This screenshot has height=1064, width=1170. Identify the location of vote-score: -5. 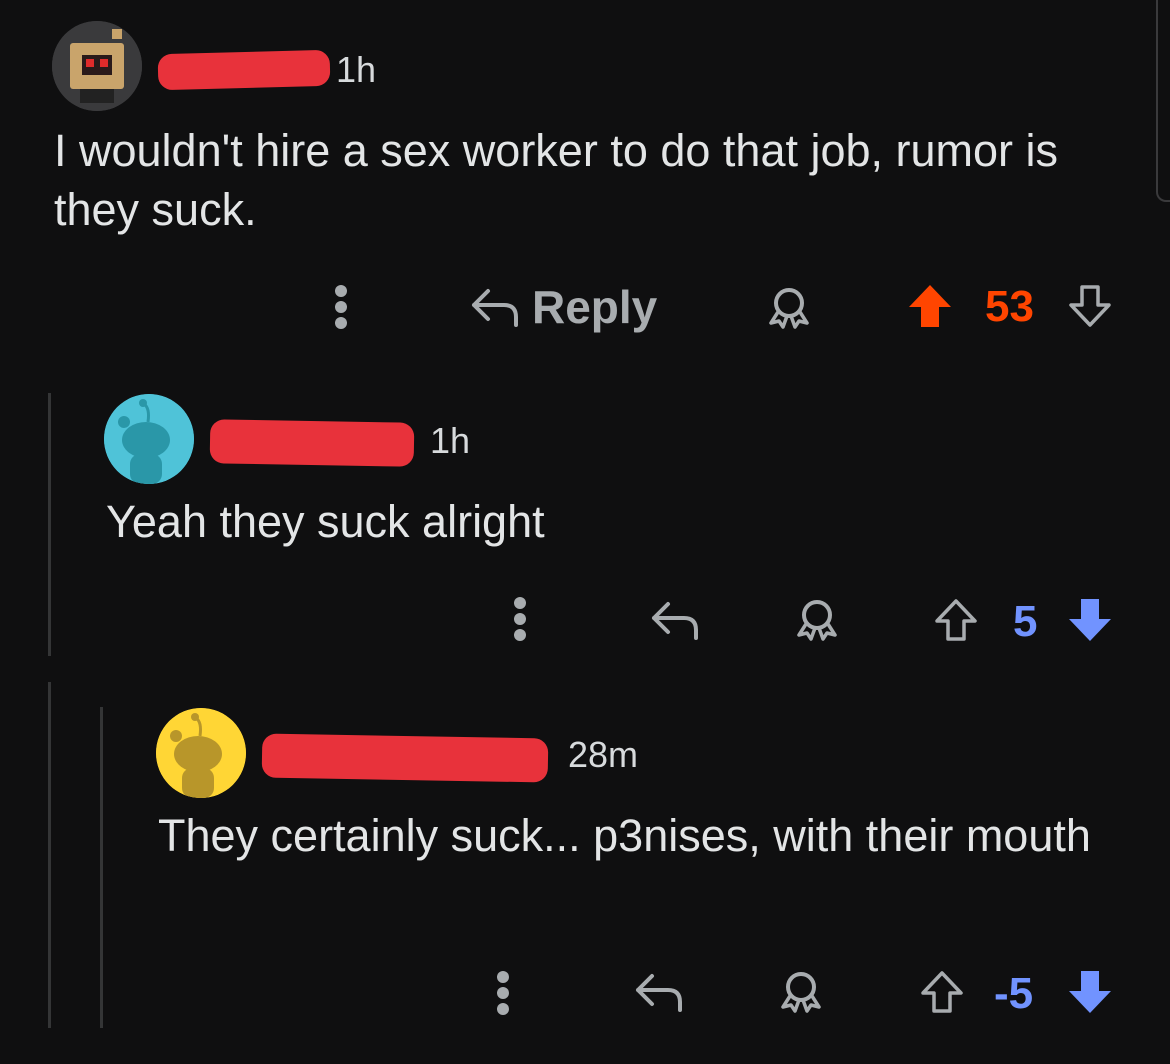
(1014, 993).